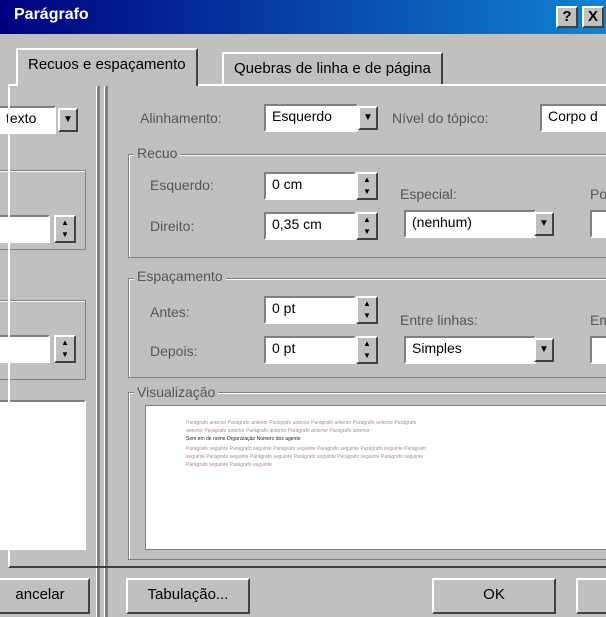  What do you see at coordinates (310, 226) in the screenshot?
I see `indent-right-input: 0,35 cm` at bounding box center [310, 226].